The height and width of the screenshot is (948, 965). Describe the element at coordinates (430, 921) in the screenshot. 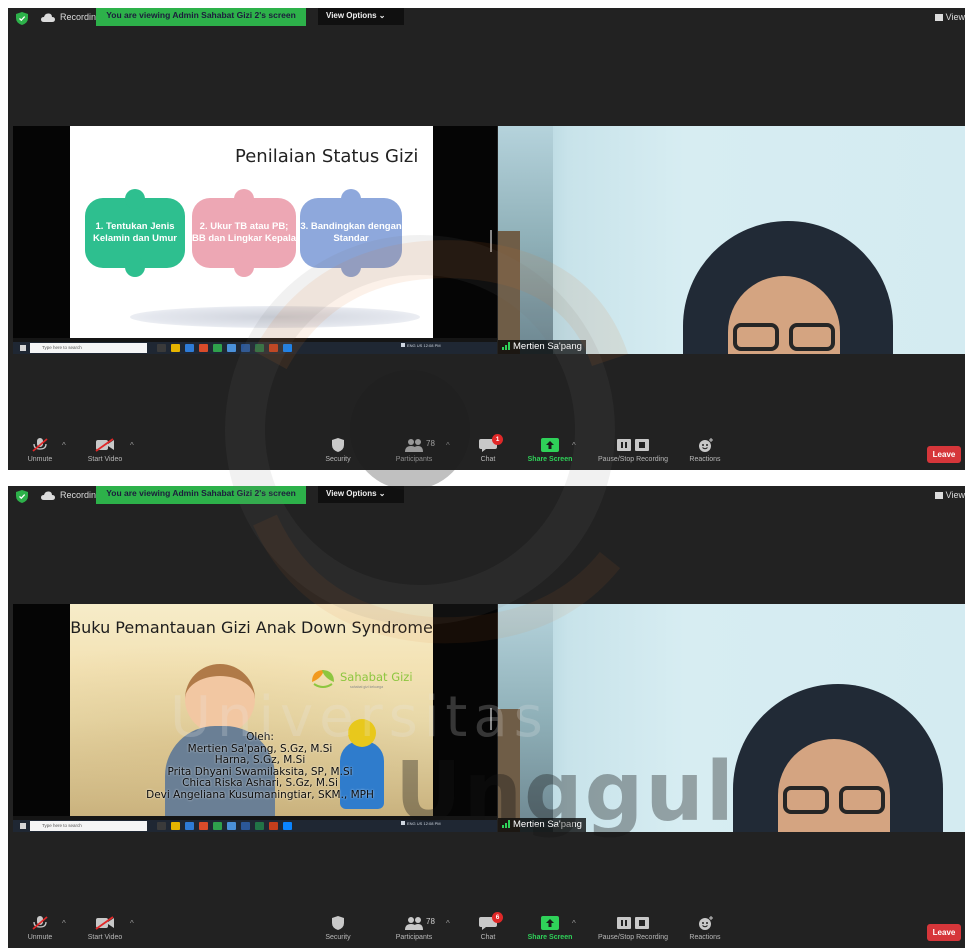

I see `participants-count: 78` at that location.